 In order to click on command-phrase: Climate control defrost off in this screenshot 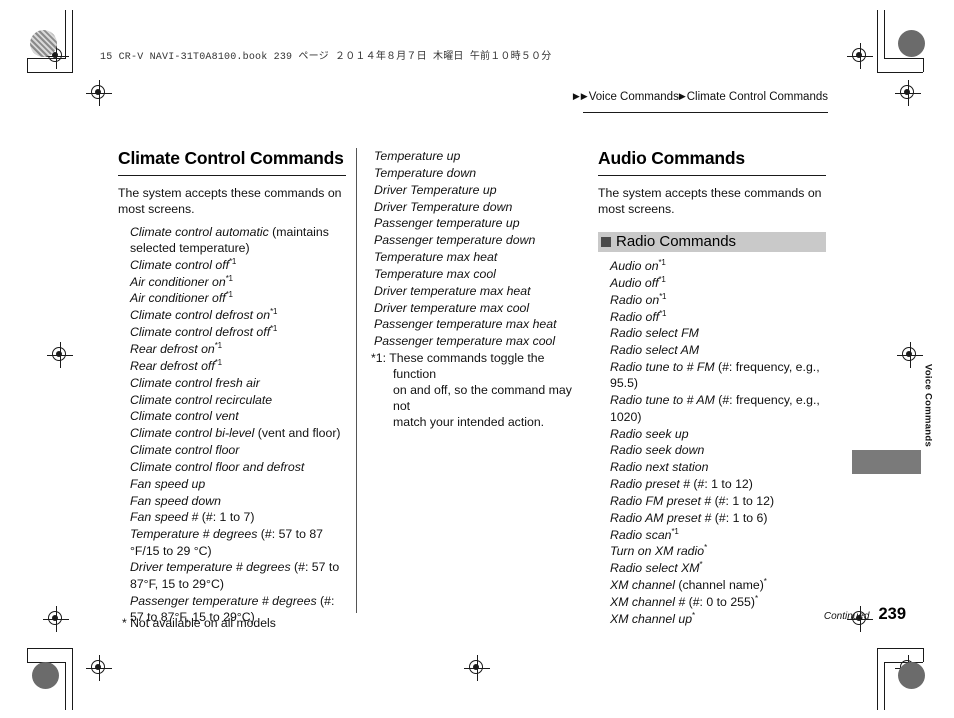, I will do `click(200, 332)`.